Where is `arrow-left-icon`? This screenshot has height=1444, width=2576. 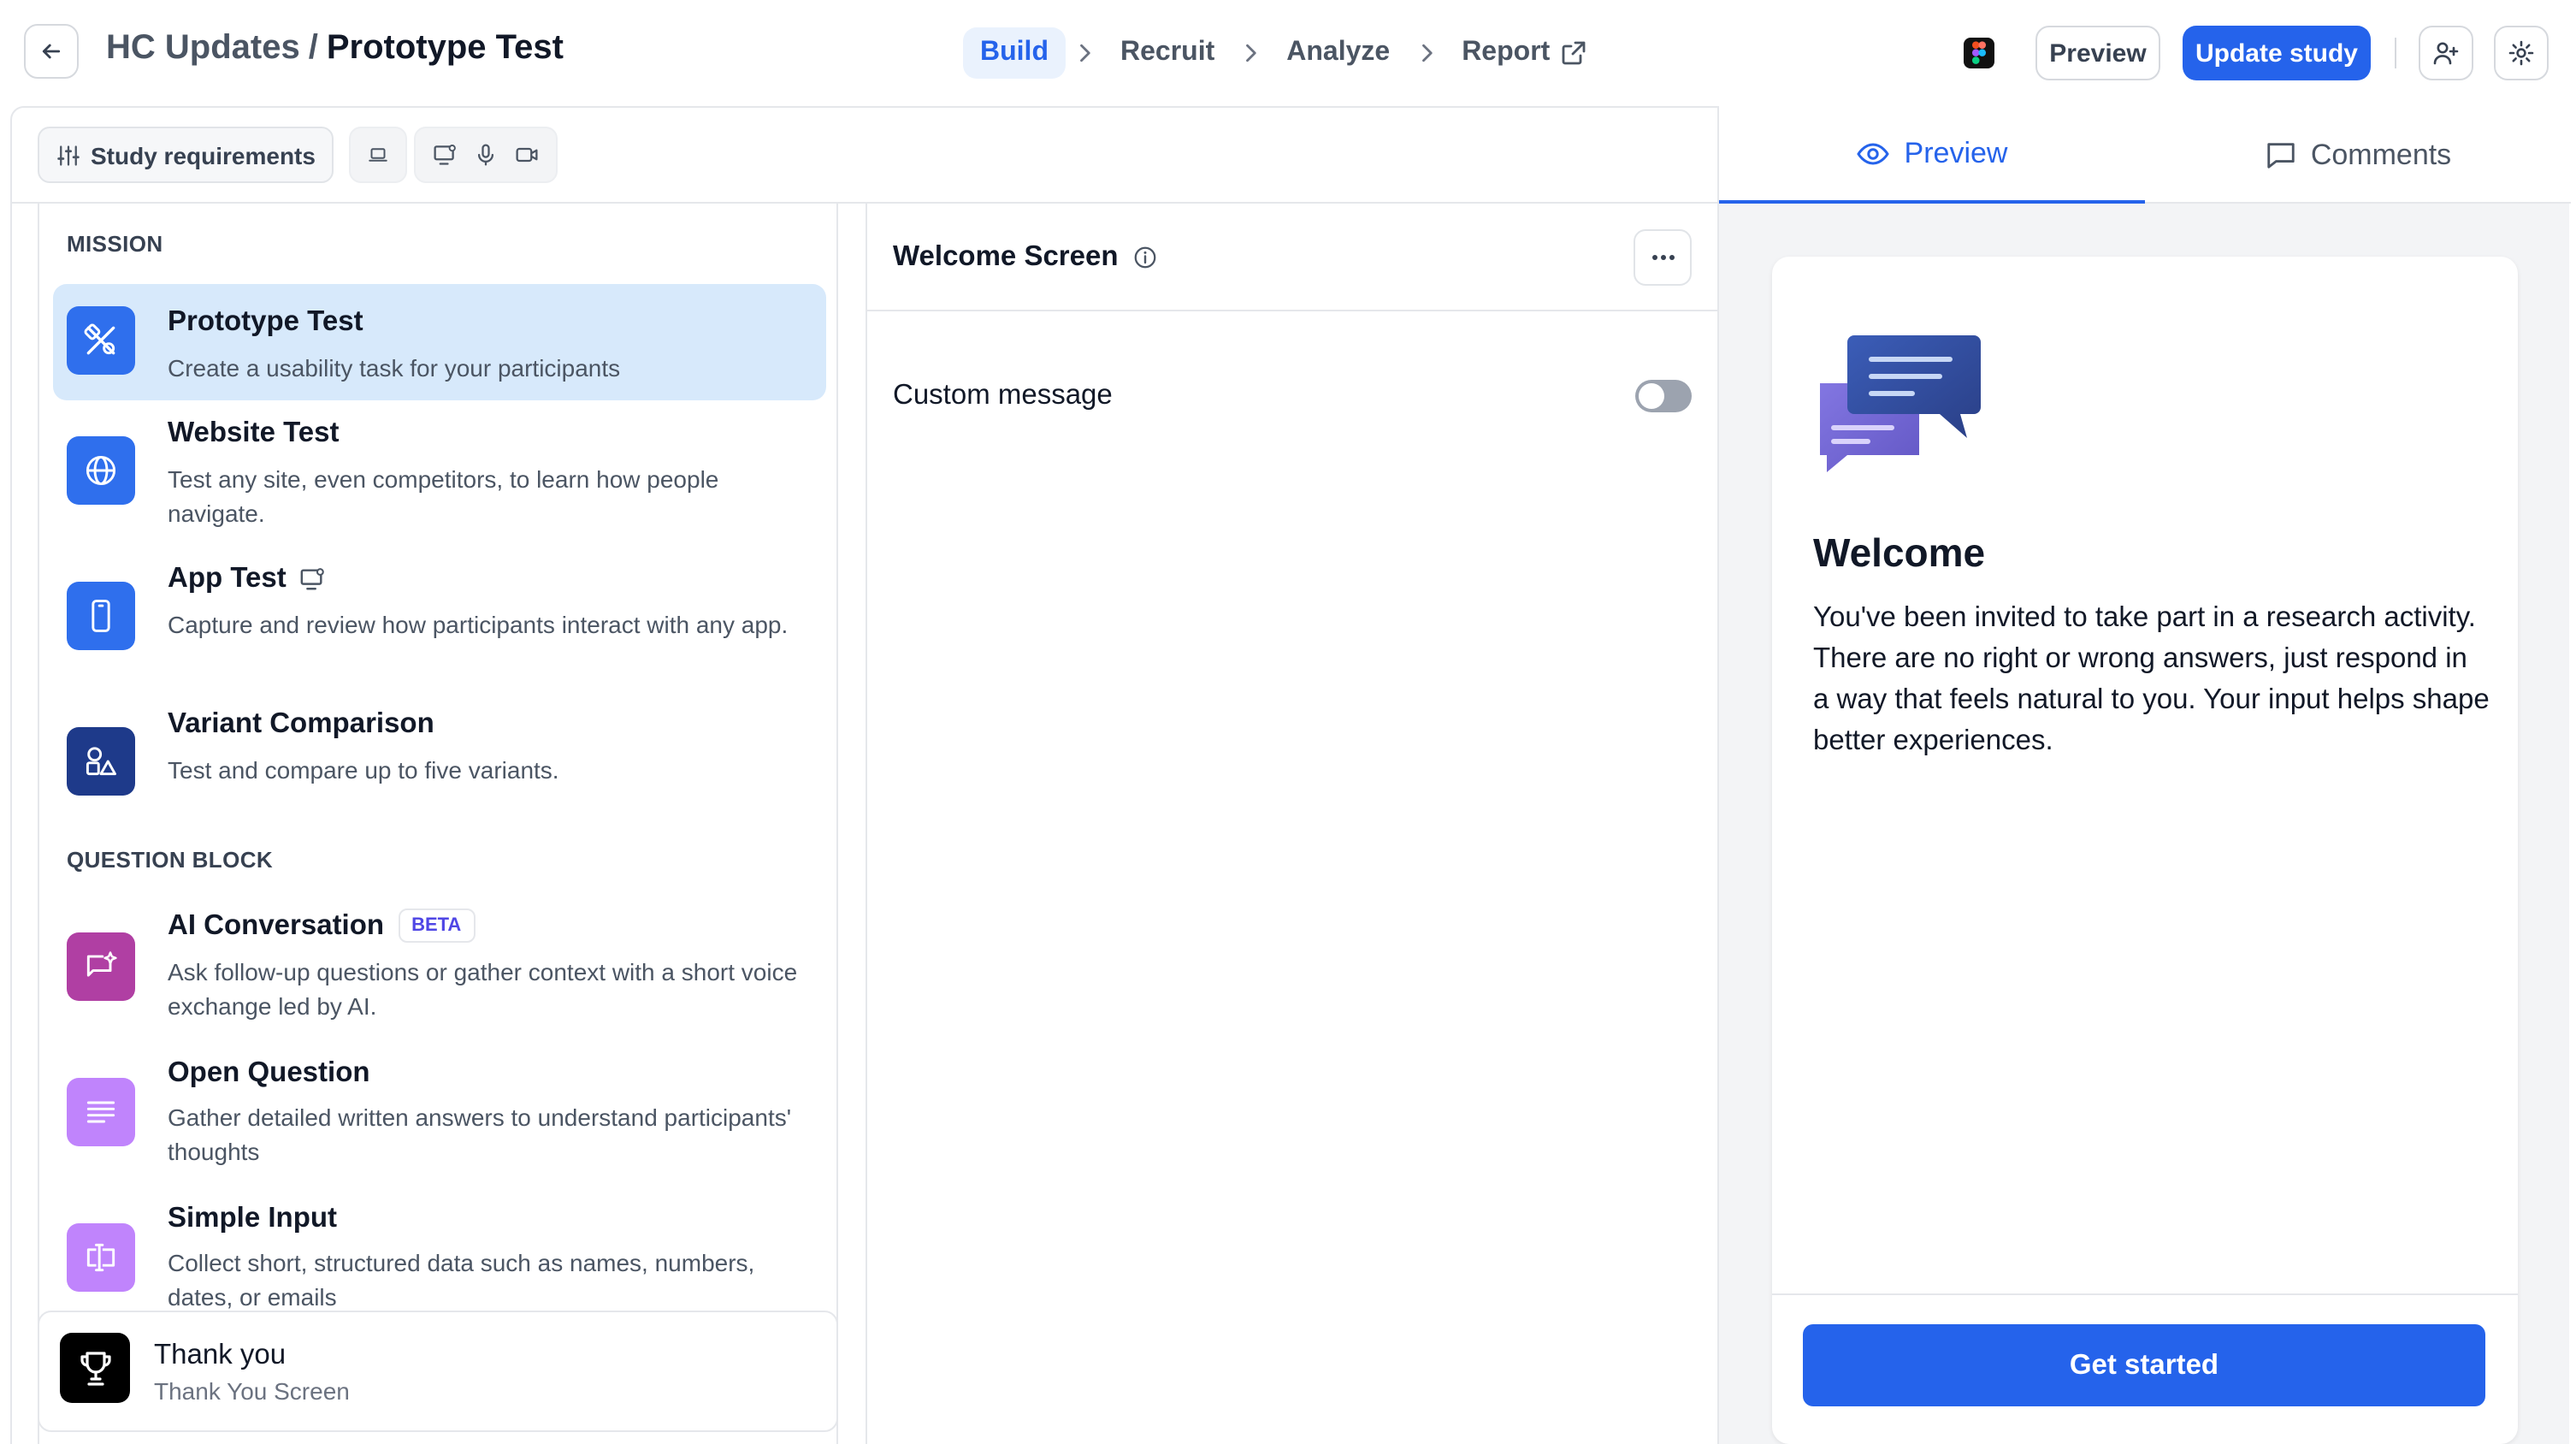
arrow-left-icon is located at coordinates (51, 51).